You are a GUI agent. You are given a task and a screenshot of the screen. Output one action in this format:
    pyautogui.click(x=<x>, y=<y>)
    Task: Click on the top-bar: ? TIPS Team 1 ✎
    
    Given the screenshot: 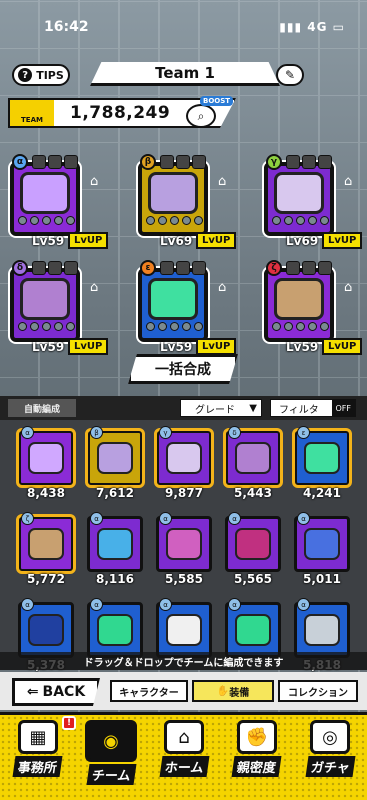 What is the action you would take?
    pyautogui.click(x=183, y=75)
    